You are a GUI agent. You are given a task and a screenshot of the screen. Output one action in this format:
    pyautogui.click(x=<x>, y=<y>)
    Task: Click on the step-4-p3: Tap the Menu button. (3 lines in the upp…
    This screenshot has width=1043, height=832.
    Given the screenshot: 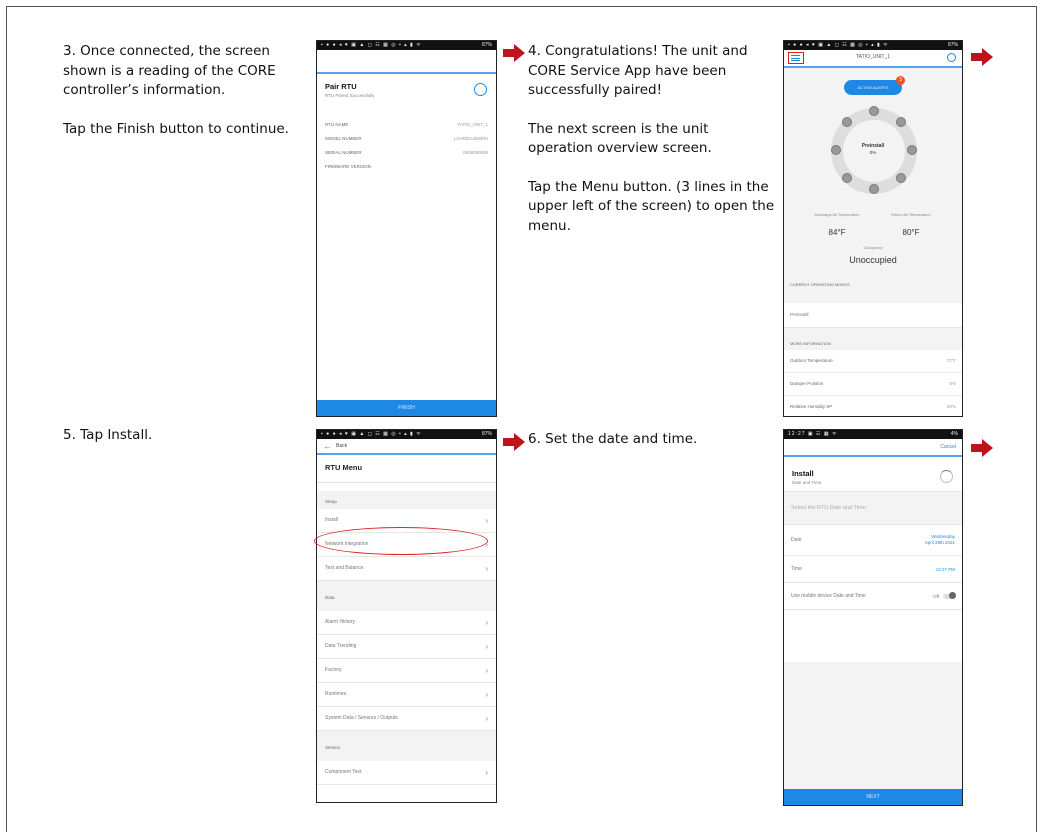 What is the action you would take?
    pyautogui.click(x=651, y=206)
    